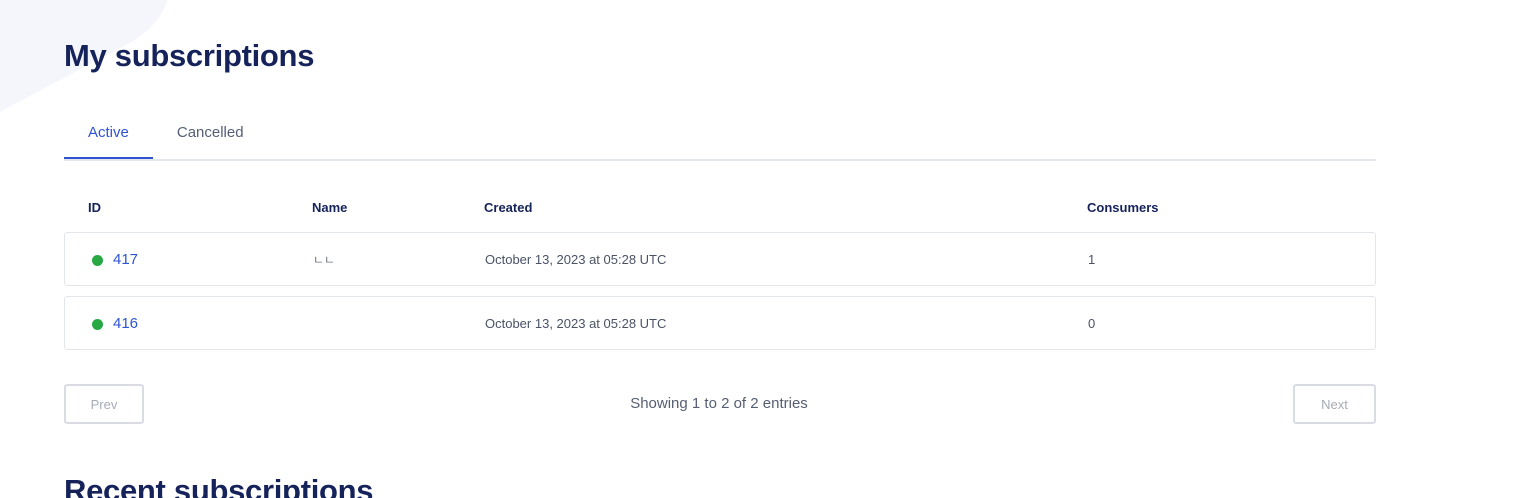  Describe the element at coordinates (720, 323) in the screenshot. I see `table-row: 416 October 13, 2023 at 05:28 UTC 0` at that location.